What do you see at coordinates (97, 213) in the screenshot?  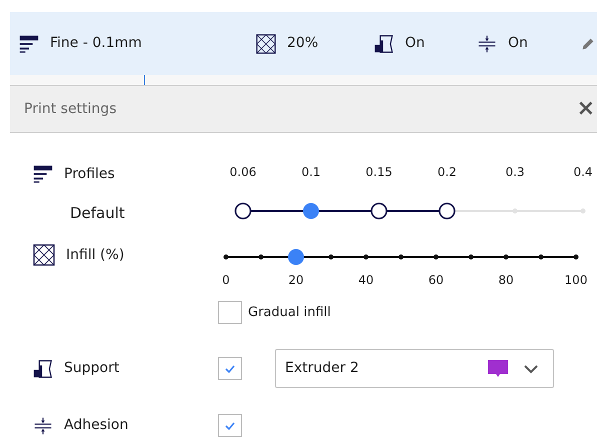 I see `profile-name: Default` at bounding box center [97, 213].